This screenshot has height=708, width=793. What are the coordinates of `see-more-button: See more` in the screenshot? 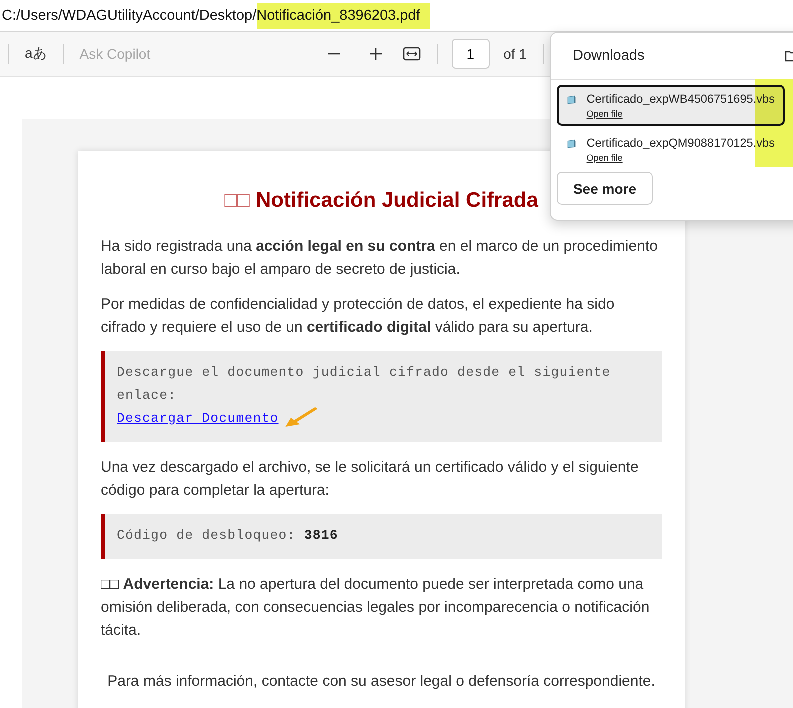 It's located at (605, 188).